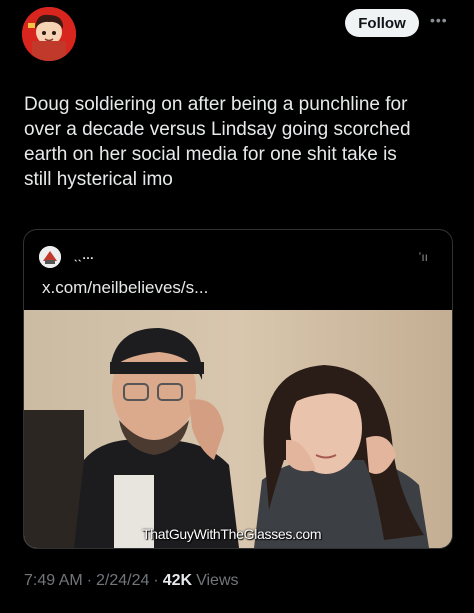  Describe the element at coordinates (50, 257) in the screenshot. I see `quoted-author-avatar` at that location.